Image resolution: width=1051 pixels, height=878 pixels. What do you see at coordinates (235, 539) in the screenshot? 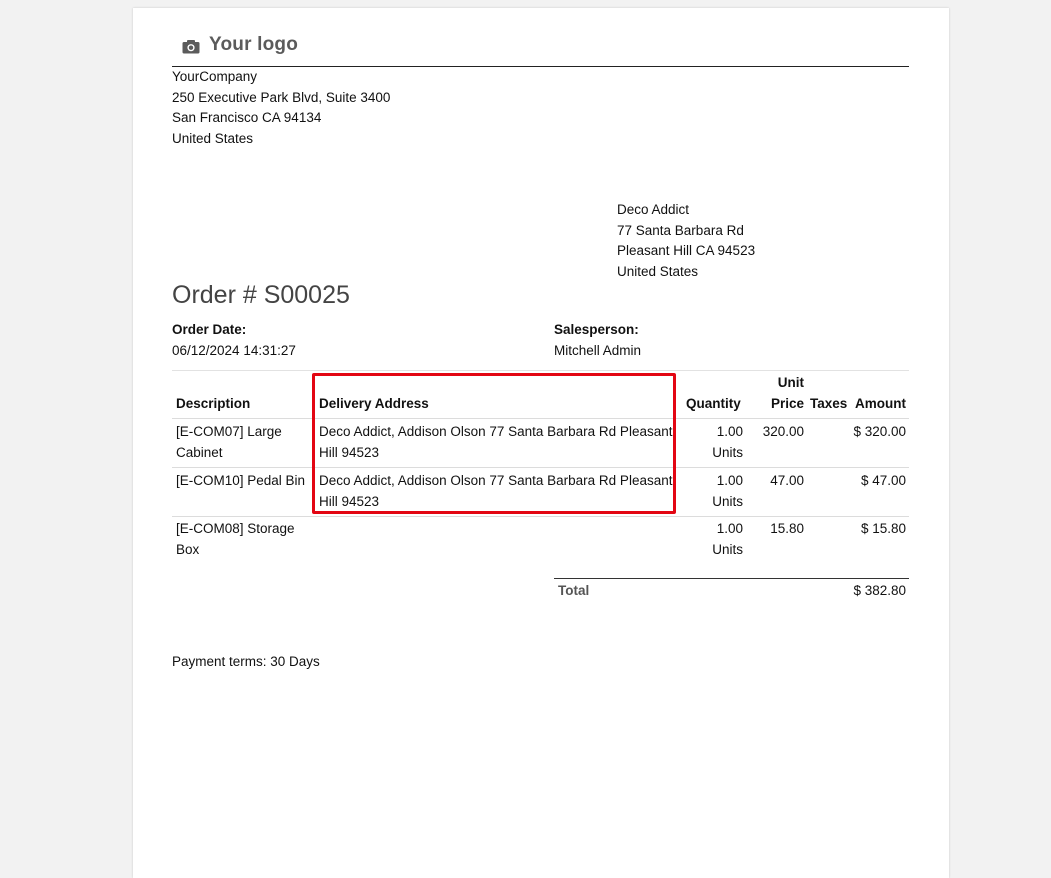
I see `line-description: [E-COM08] Storage Box` at bounding box center [235, 539].